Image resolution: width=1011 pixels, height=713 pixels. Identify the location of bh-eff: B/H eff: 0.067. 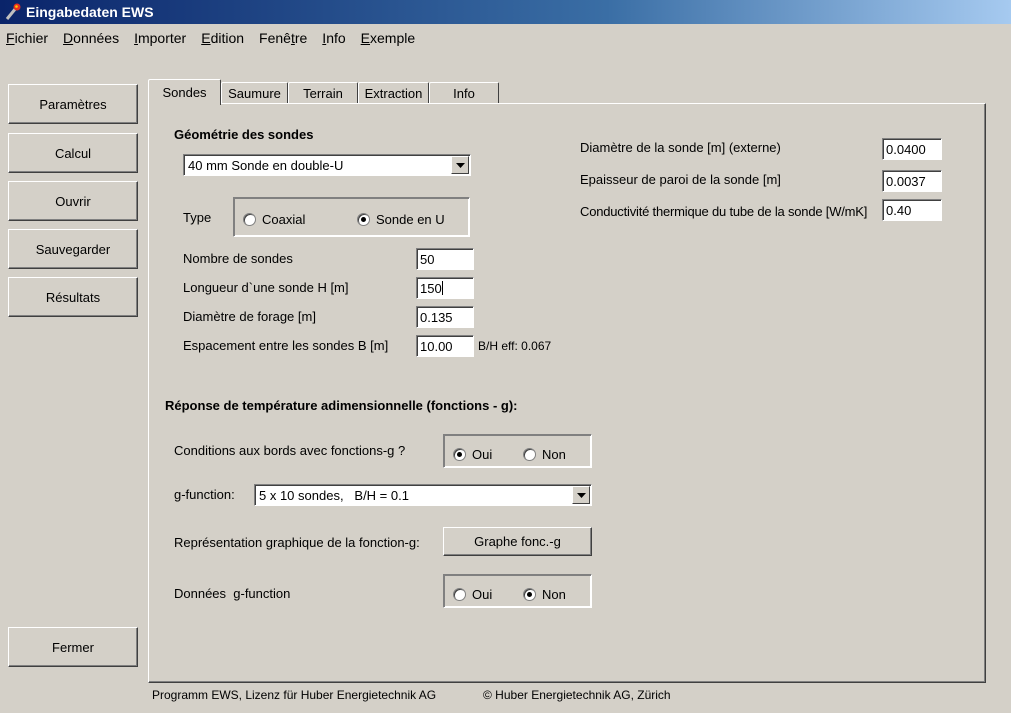
(515, 346).